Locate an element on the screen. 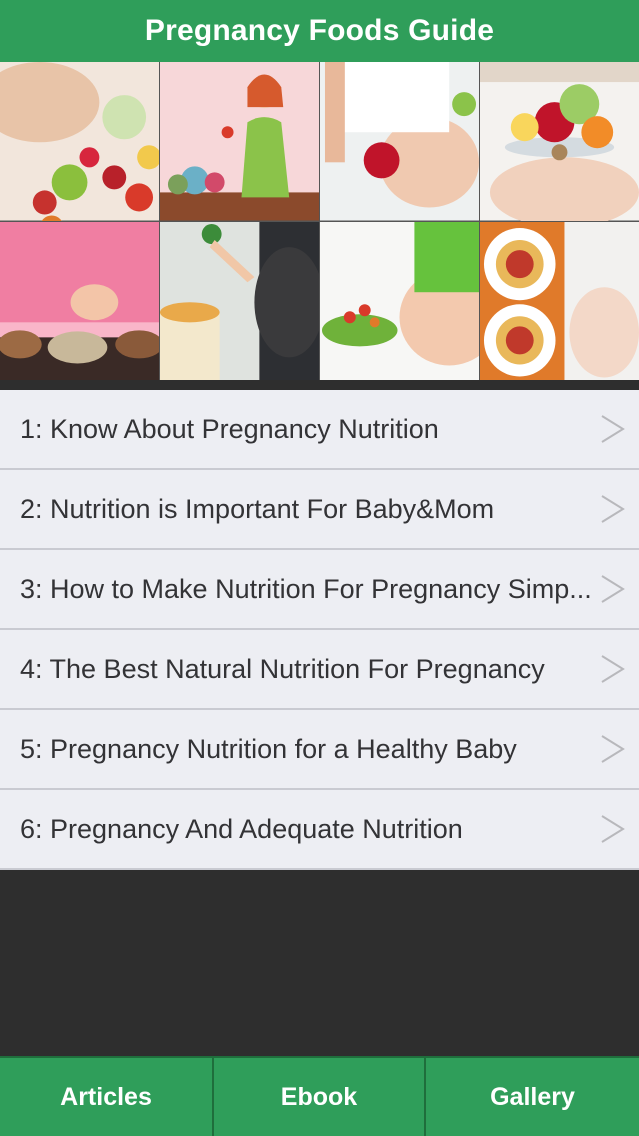 This screenshot has height=1136, width=639. tab-label: Articles is located at coordinates (106, 1096).